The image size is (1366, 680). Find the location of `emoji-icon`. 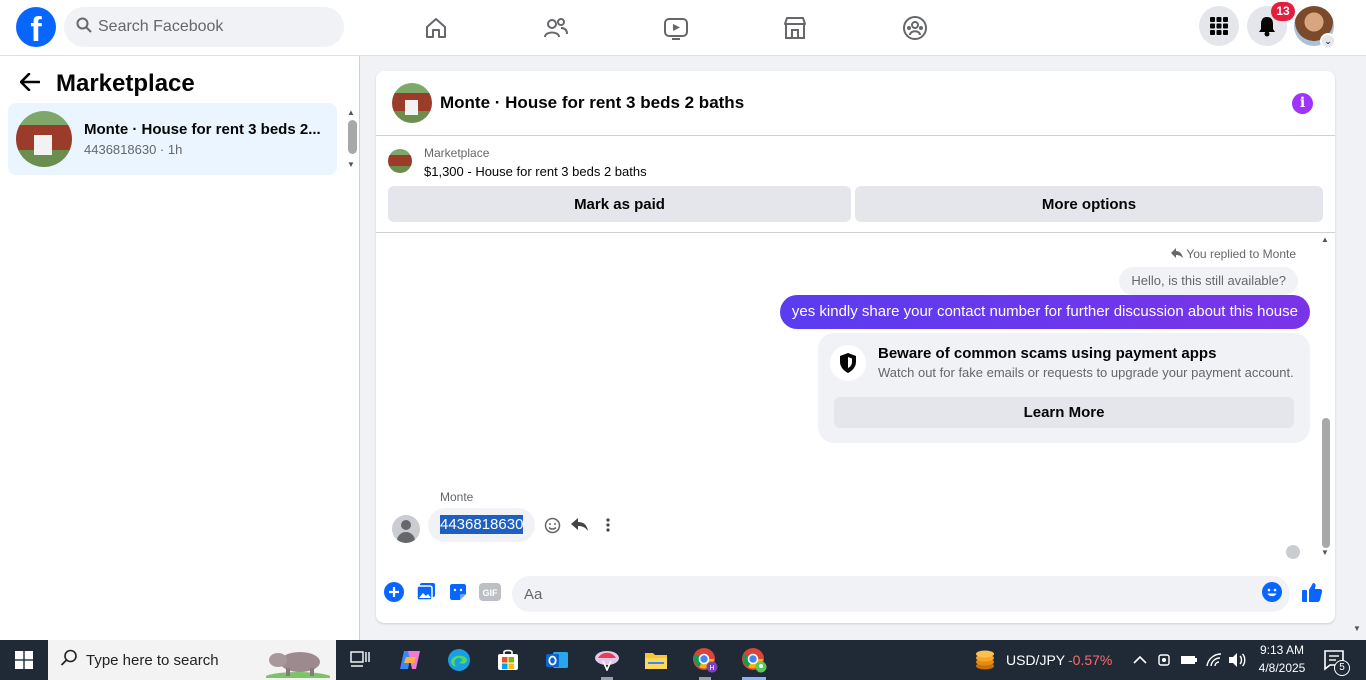

emoji-icon is located at coordinates (1272, 592).